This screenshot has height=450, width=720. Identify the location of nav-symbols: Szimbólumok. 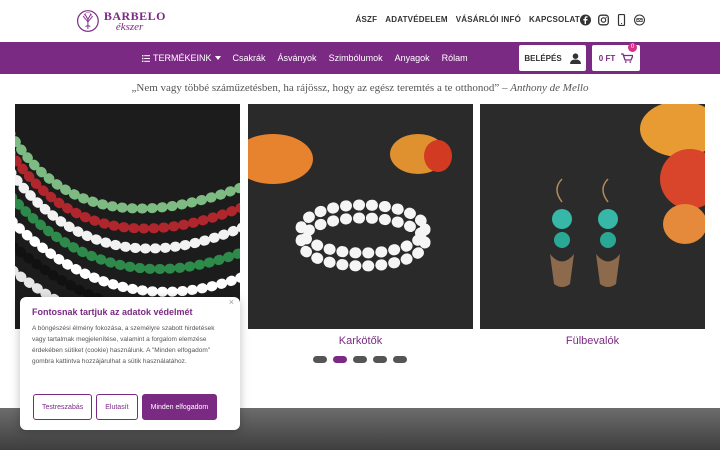
(356, 58).